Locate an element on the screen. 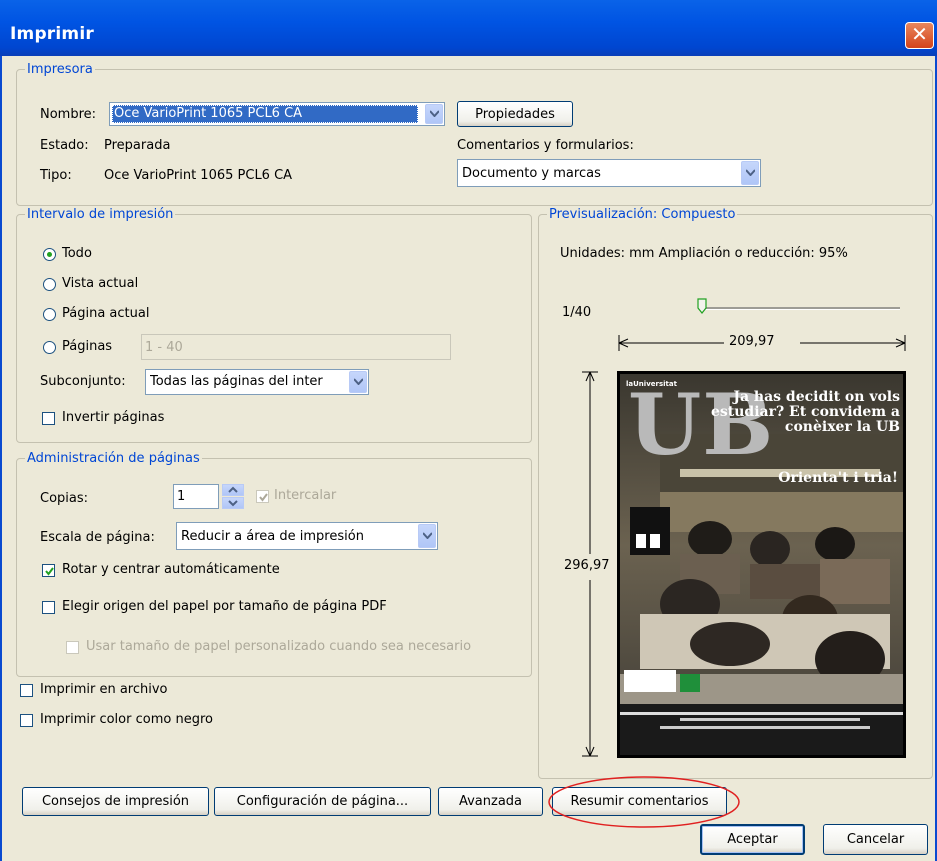 The height and width of the screenshot is (861, 937). radio-pages-label: Páginas is located at coordinates (87, 346).